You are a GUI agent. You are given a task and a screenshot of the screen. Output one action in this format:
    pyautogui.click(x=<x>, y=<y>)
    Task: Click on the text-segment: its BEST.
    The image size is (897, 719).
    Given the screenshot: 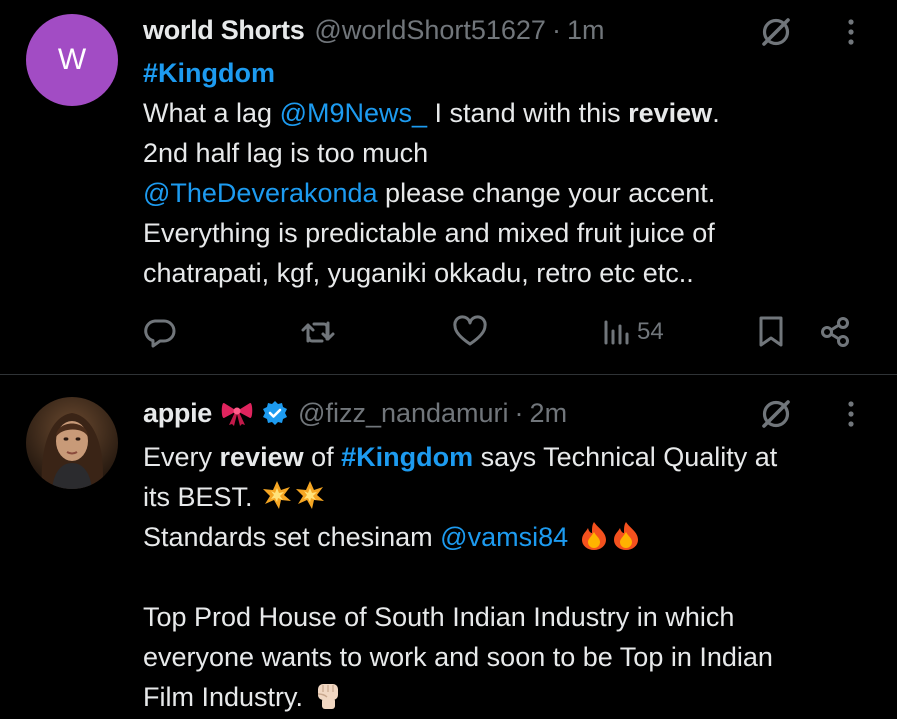 What is the action you would take?
    pyautogui.click(x=198, y=497)
    